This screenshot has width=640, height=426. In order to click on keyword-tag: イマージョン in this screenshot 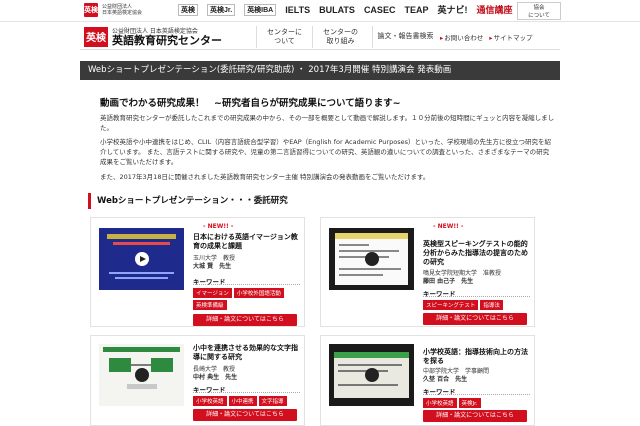, I will do `click(212, 293)`.